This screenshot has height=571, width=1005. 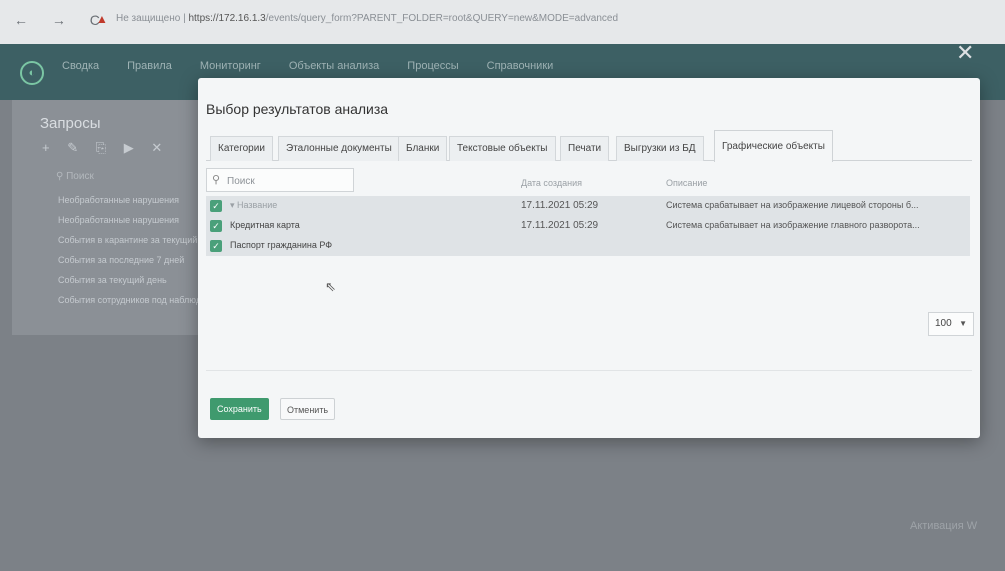 What do you see at coordinates (773, 146) in the screenshot?
I see `tab-graphic-objects: Графические объекты` at bounding box center [773, 146].